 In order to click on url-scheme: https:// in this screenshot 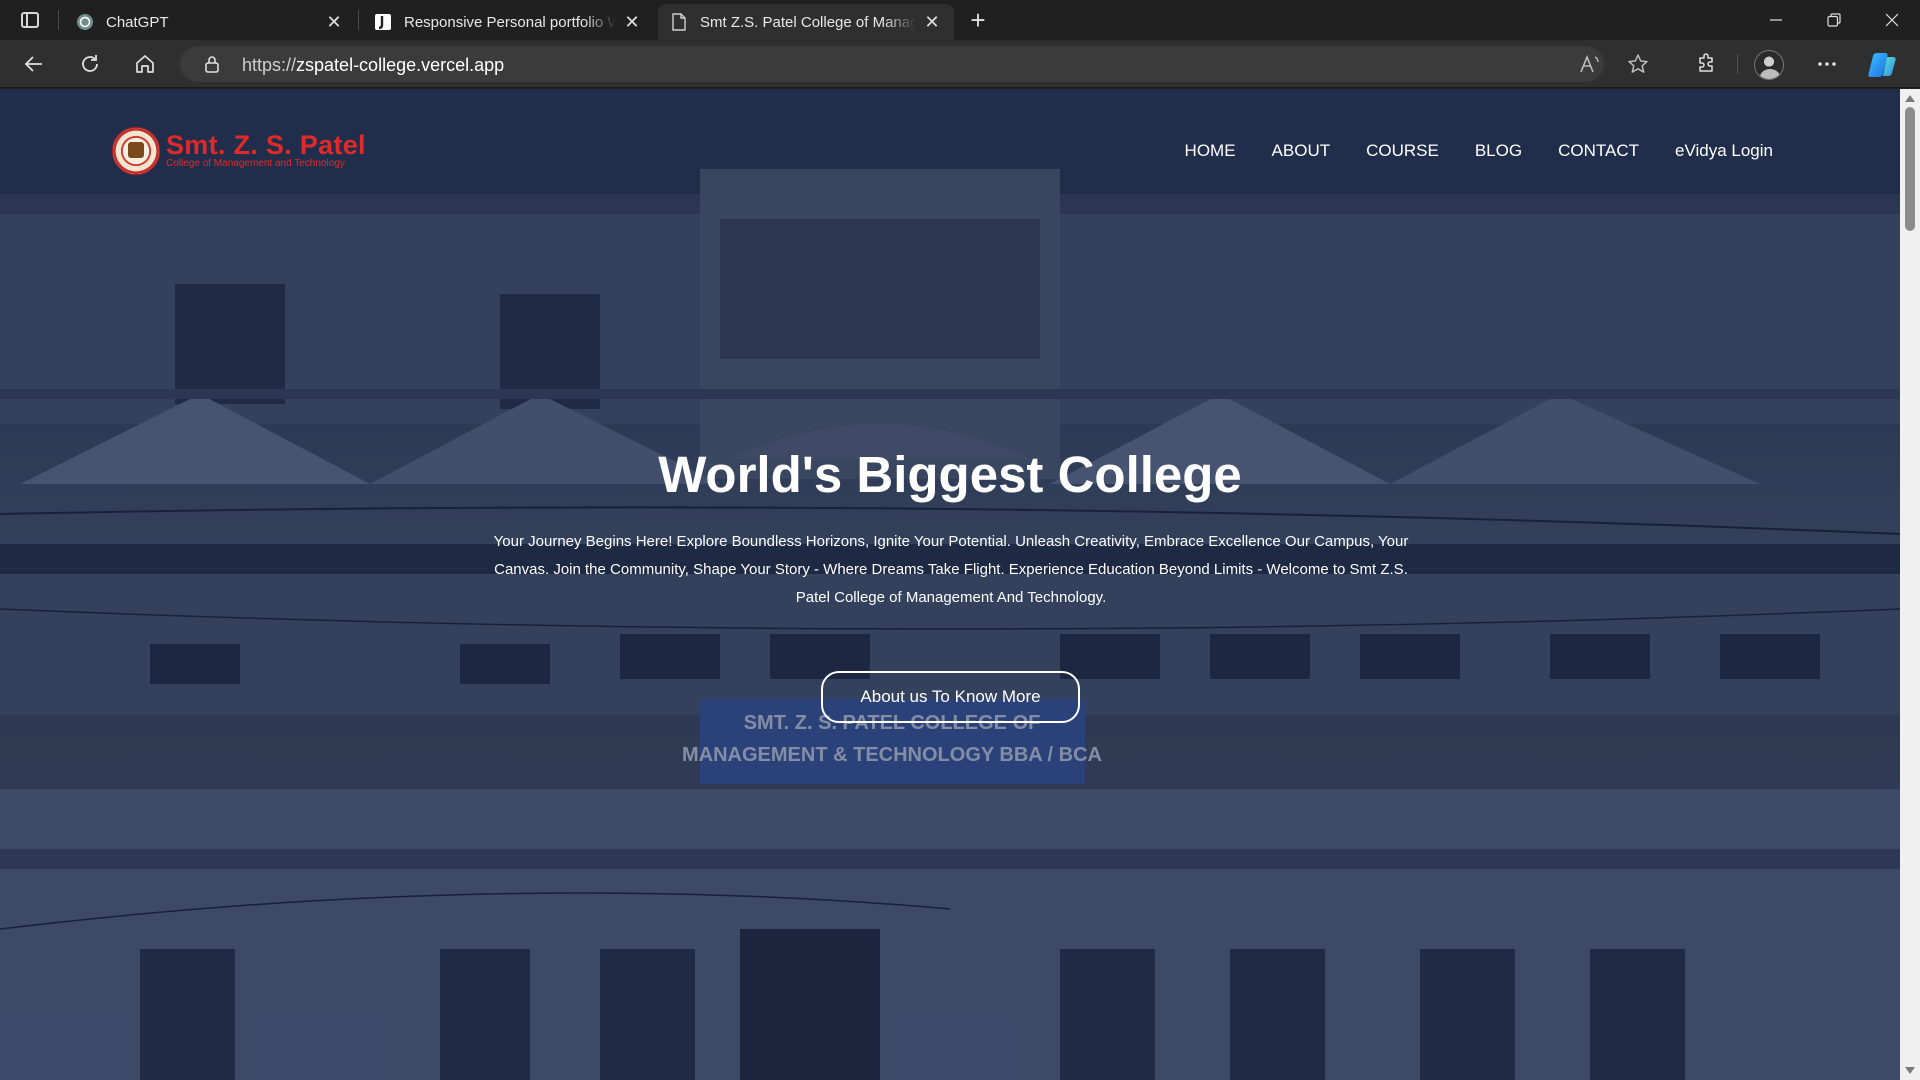, I will do `click(269, 65)`.